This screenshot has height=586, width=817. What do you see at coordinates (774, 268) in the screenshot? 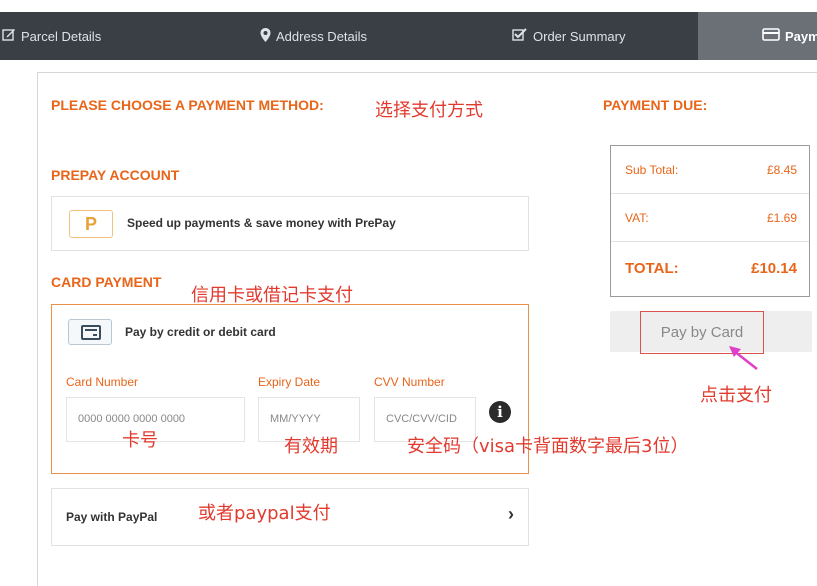
I see `total-value: £10.14` at bounding box center [774, 268].